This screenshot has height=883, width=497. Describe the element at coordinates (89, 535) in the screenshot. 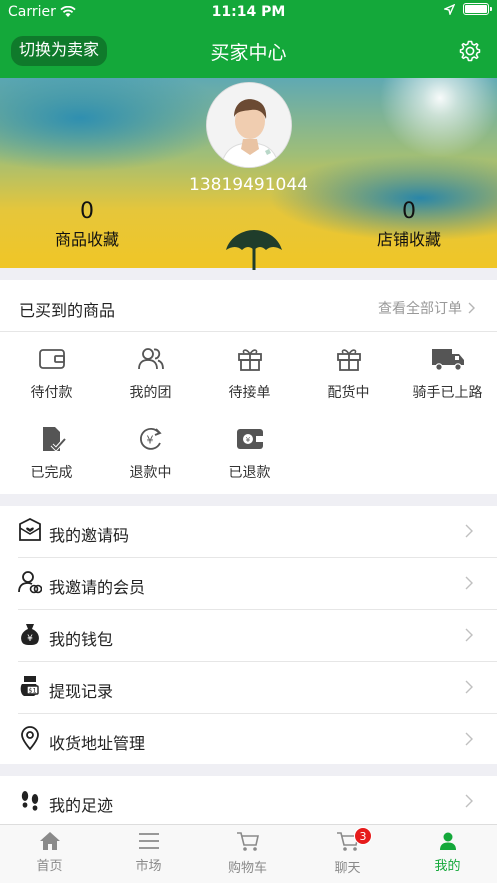

I see `menu-item-label: 我的邀请码` at that location.